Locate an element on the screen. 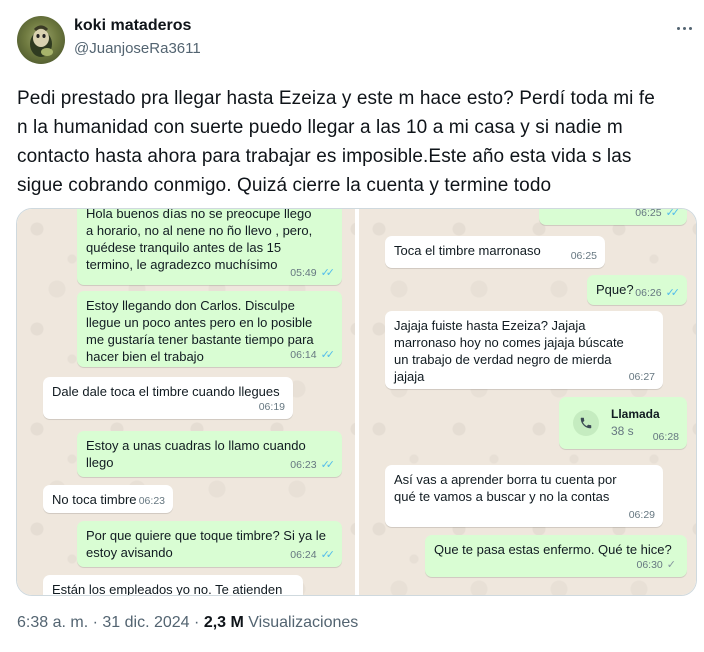 The height and width of the screenshot is (652, 704). tweet-date: 31 dic. 2024 is located at coordinates (145, 622).